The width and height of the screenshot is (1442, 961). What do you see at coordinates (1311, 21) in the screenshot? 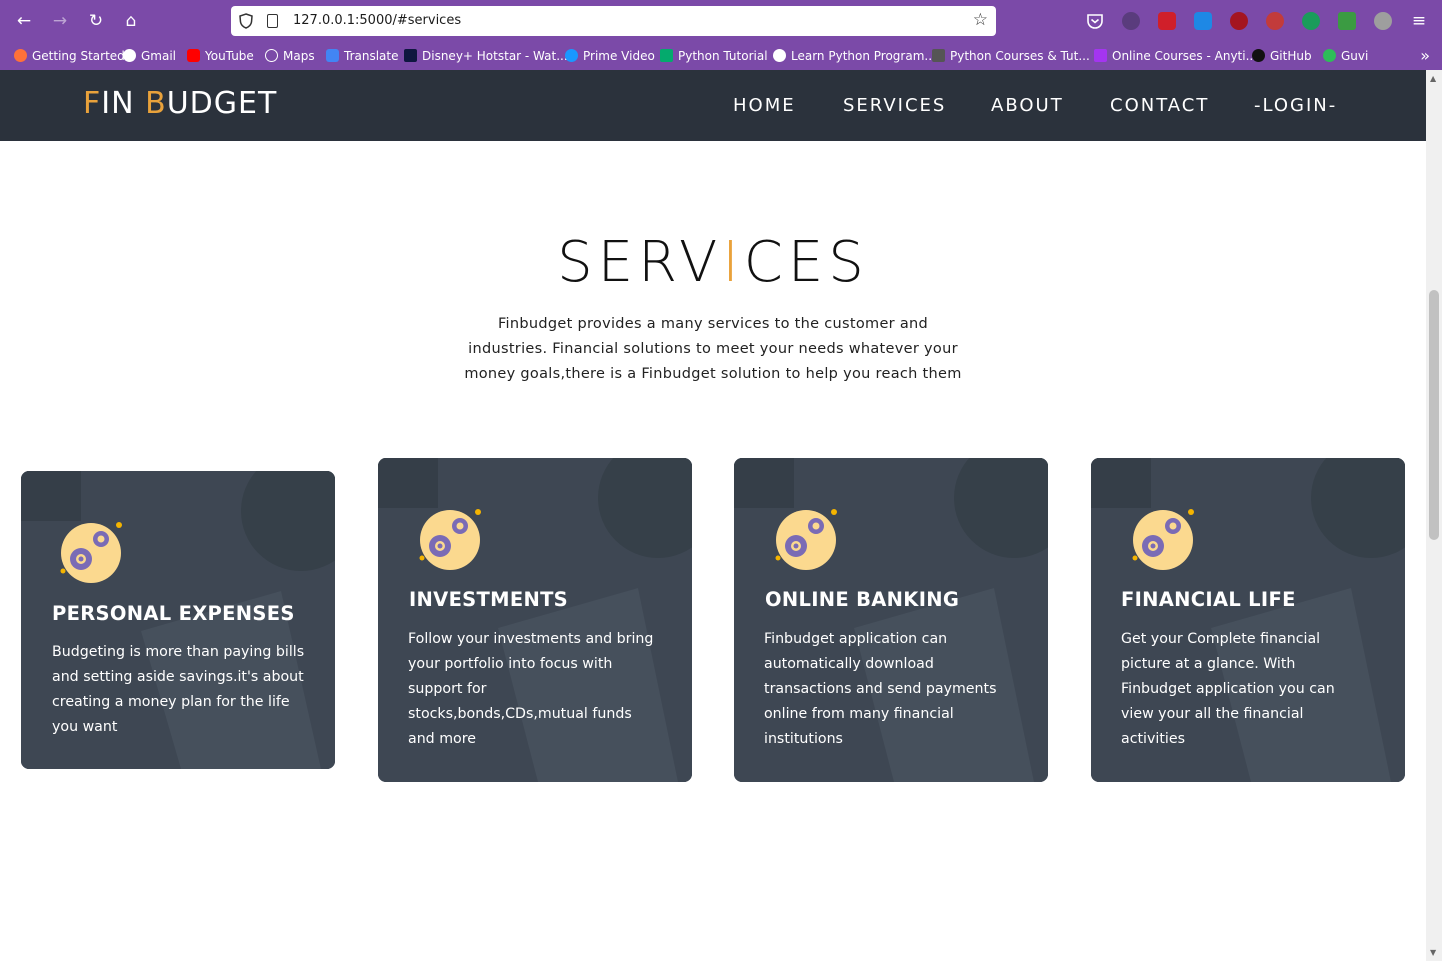
I see `extension-check-icon` at bounding box center [1311, 21].